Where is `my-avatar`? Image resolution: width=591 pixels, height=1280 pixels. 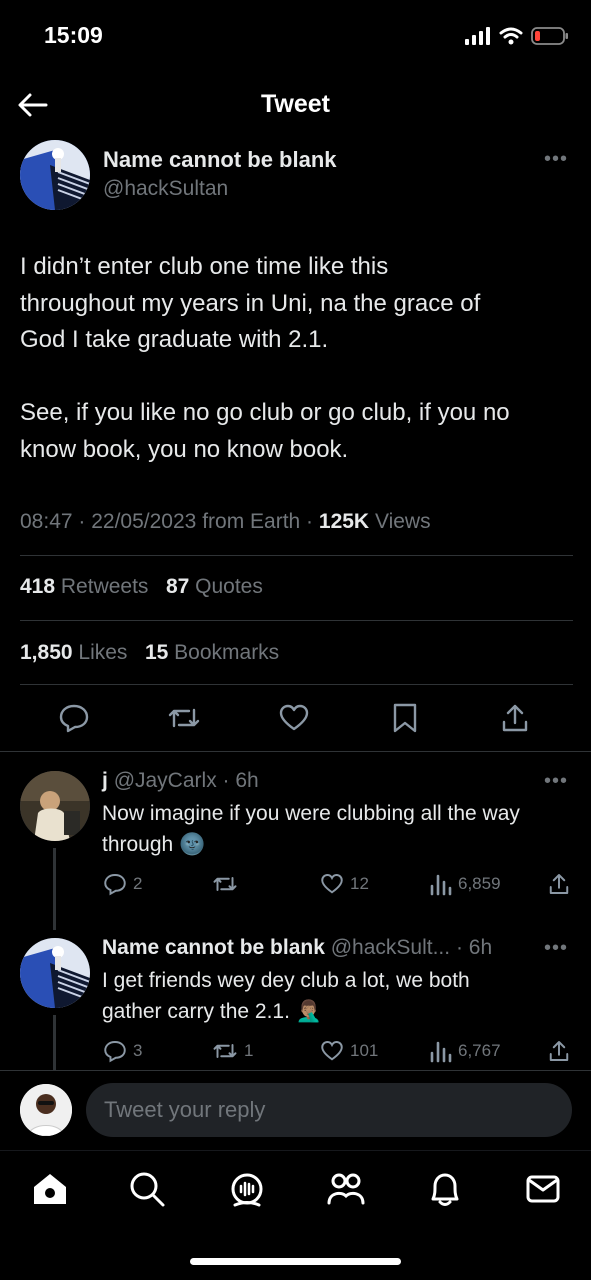
my-avatar is located at coordinates (46, 1110).